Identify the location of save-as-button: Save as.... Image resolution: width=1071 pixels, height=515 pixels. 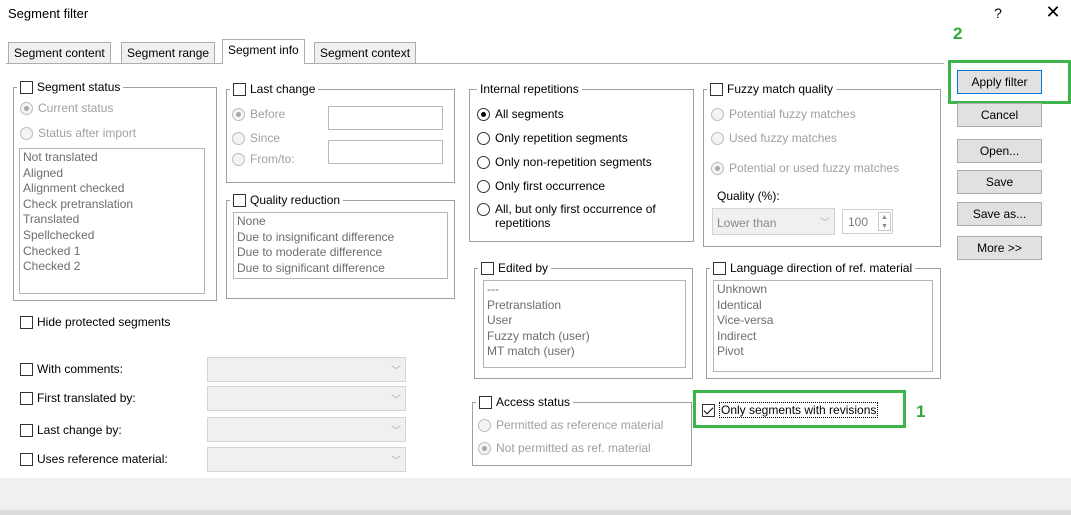
(999, 214).